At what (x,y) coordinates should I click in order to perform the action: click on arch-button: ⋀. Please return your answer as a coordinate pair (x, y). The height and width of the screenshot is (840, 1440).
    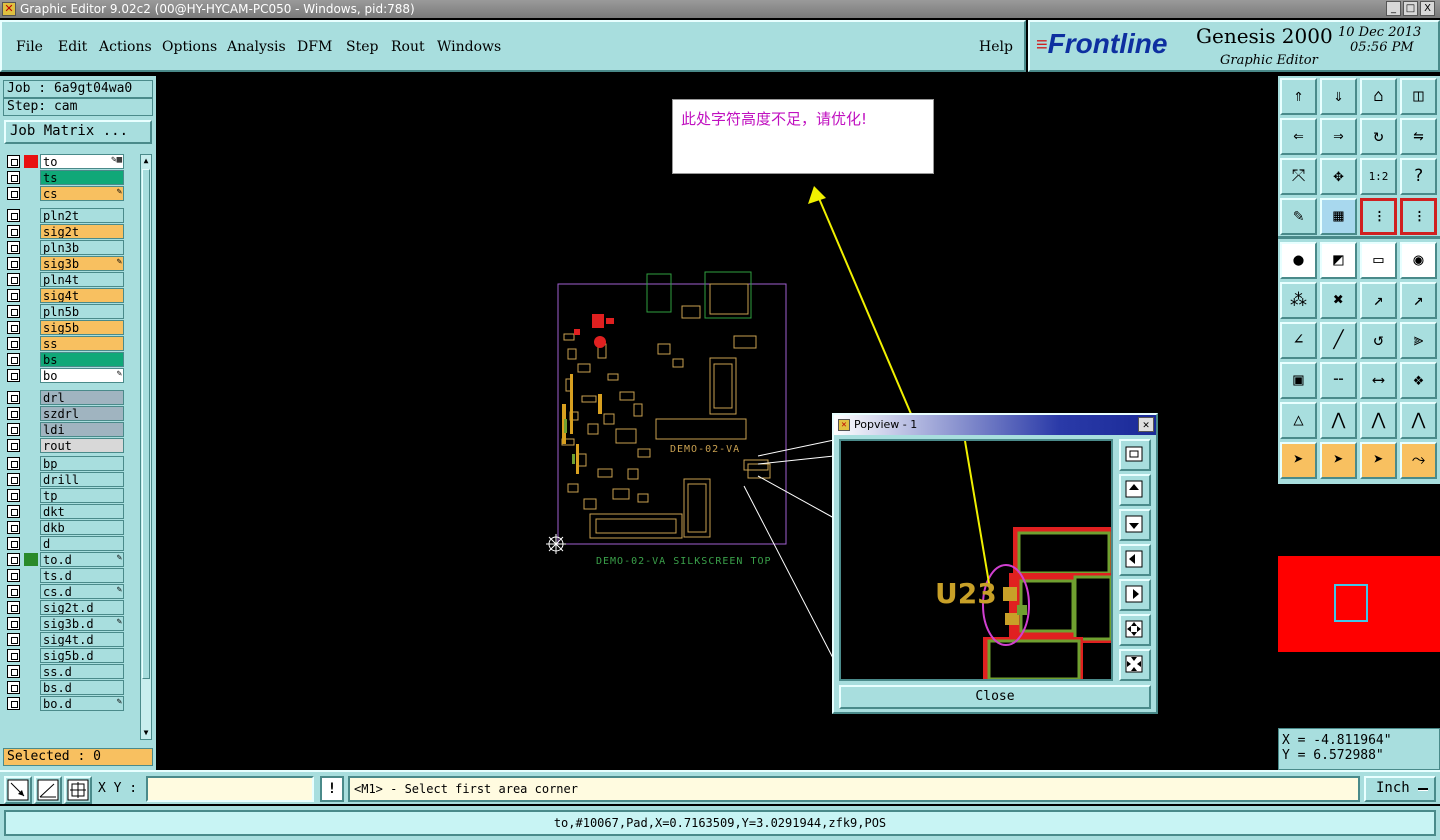
    Looking at the image, I should click on (1338, 420).